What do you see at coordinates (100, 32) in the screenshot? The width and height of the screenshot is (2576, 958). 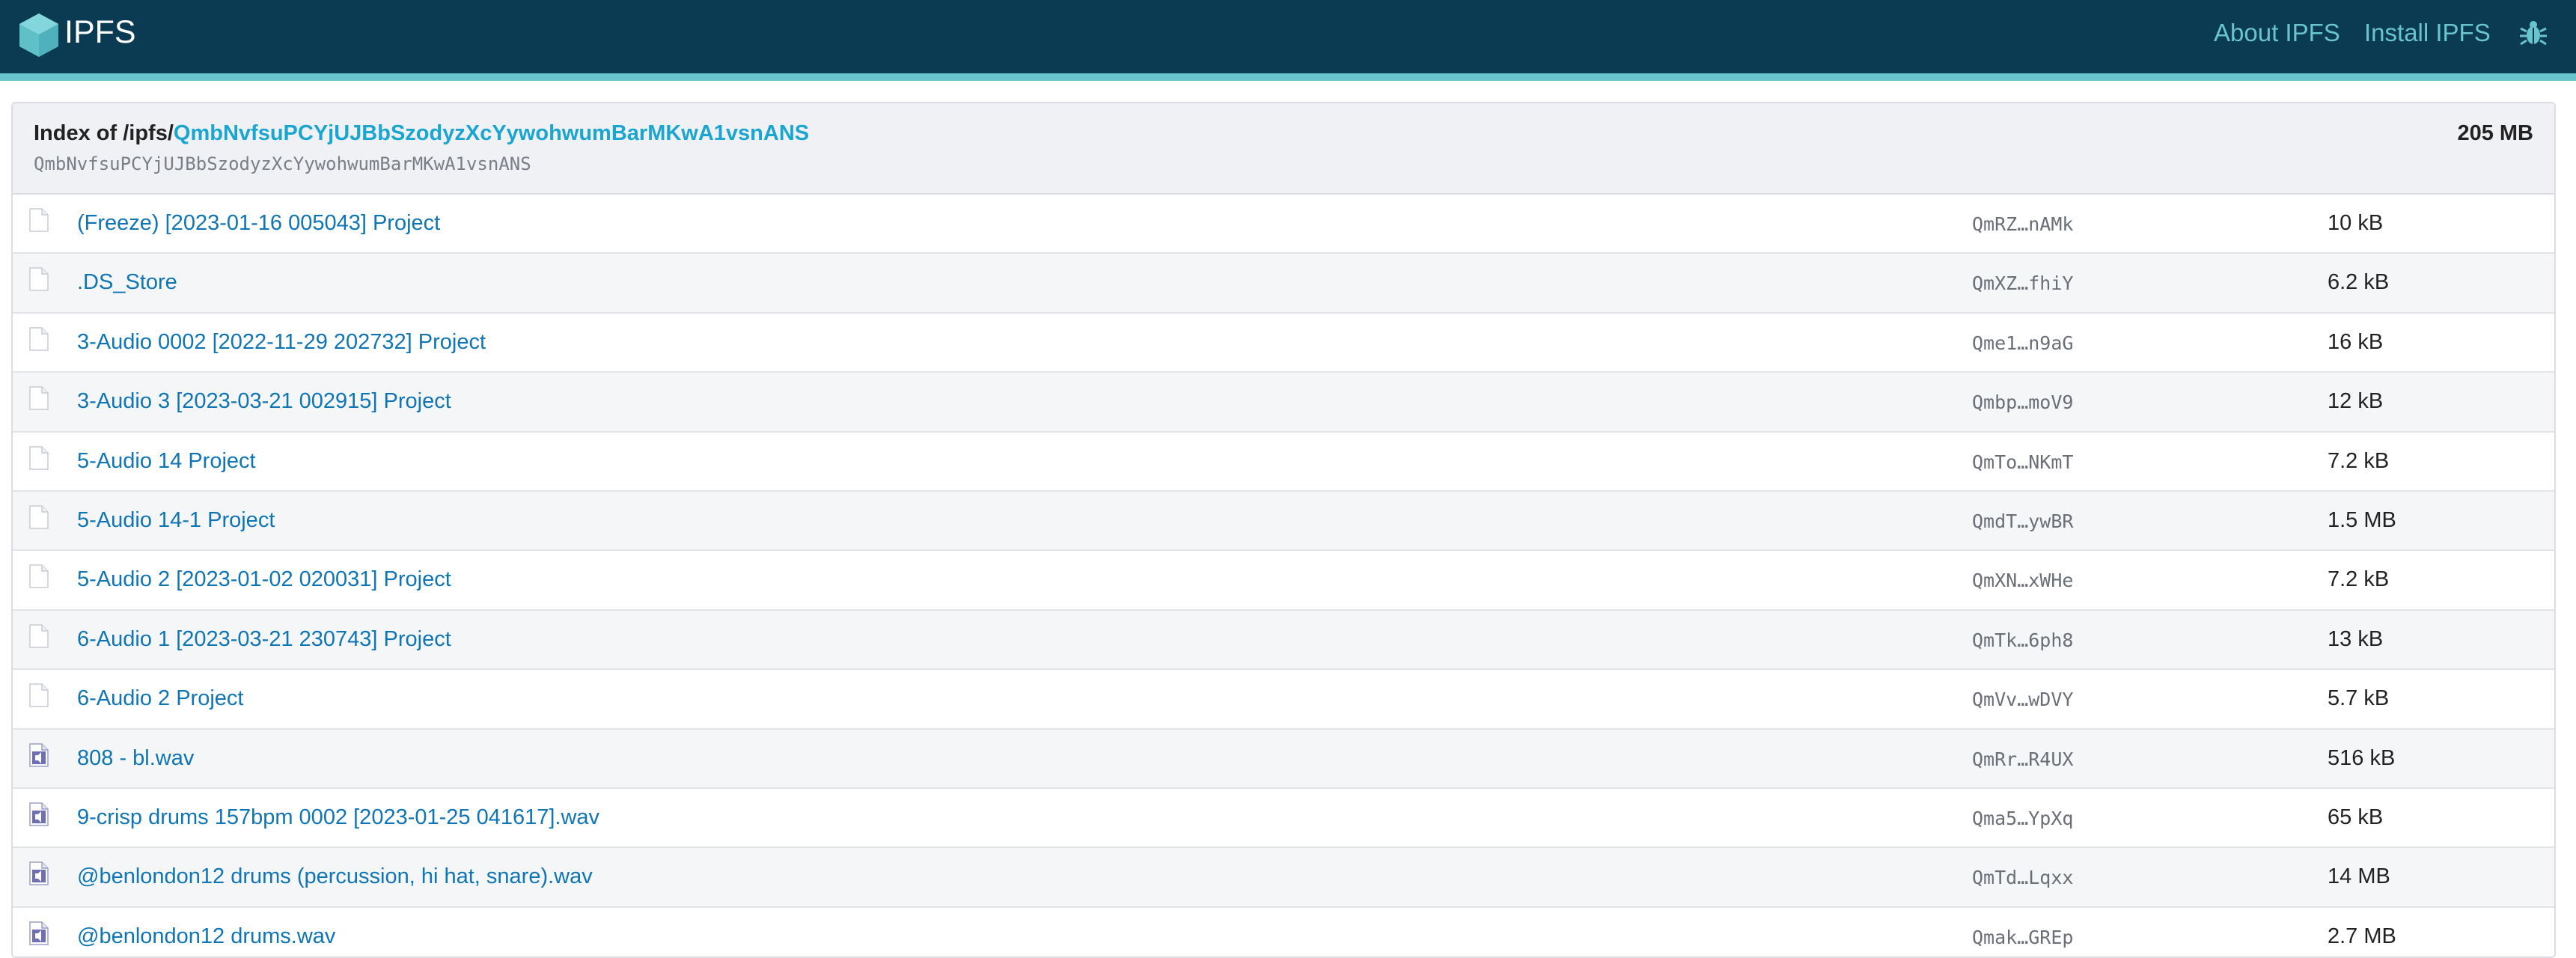 I see `brand-name: IPFS` at bounding box center [100, 32].